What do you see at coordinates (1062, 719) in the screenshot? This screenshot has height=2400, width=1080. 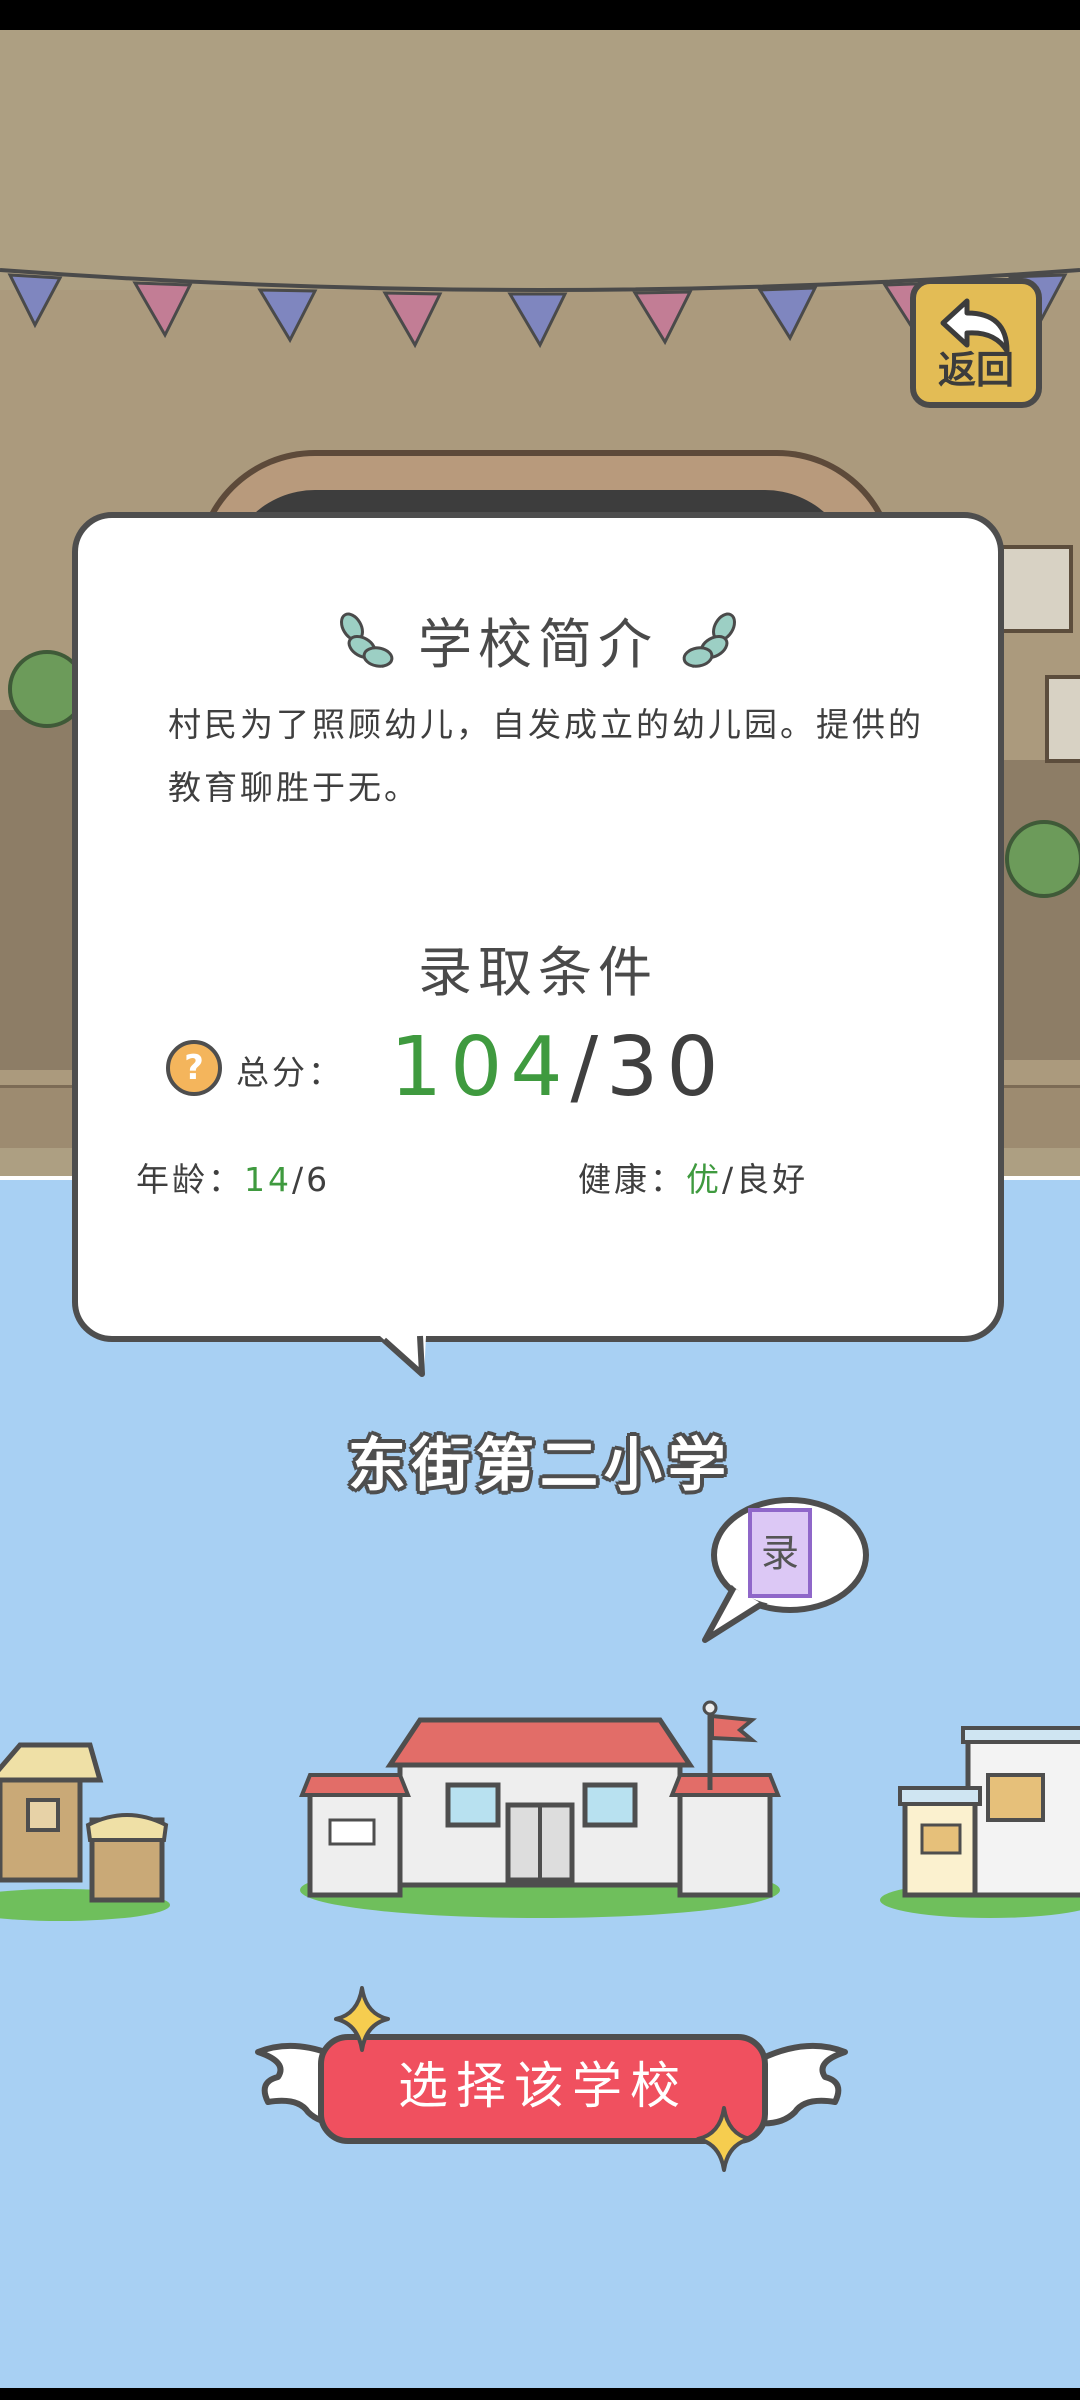 I see `wall-note-frame` at bounding box center [1062, 719].